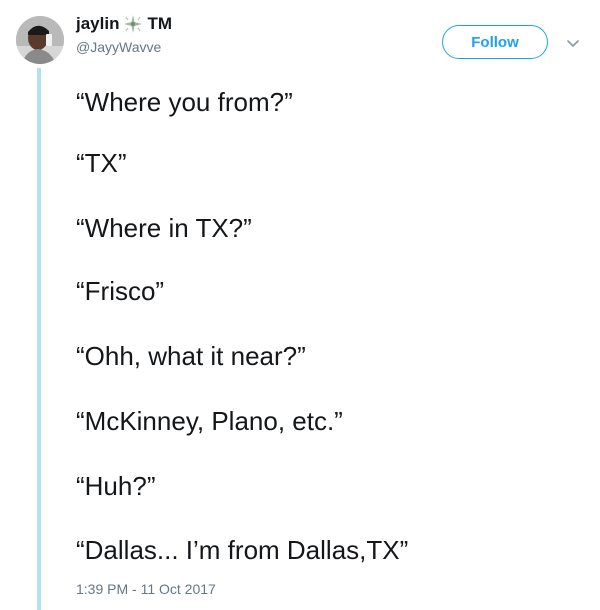 The image size is (600, 610). What do you see at coordinates (116, 486) in the screenshot?
I see `tweet-text-line: “Huh?”` at bounding box center [116, 486].